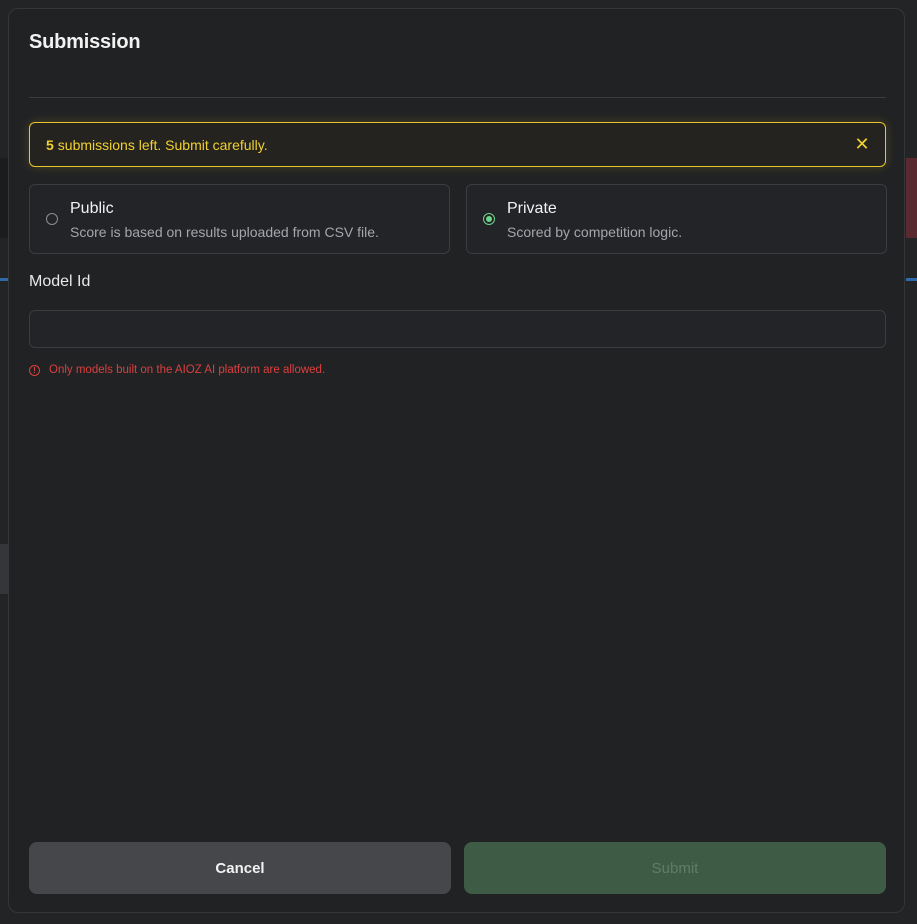 This screenshot has height=924, width=917. I want to click on option-private: Private Scored by competition logic., so click(676, 219).